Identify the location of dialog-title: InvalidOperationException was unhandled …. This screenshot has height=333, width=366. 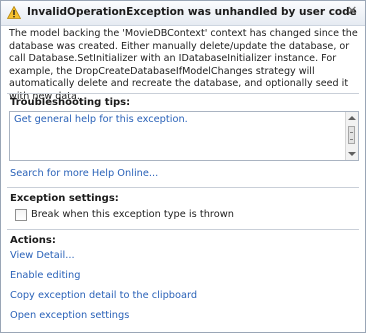
(192, 12).